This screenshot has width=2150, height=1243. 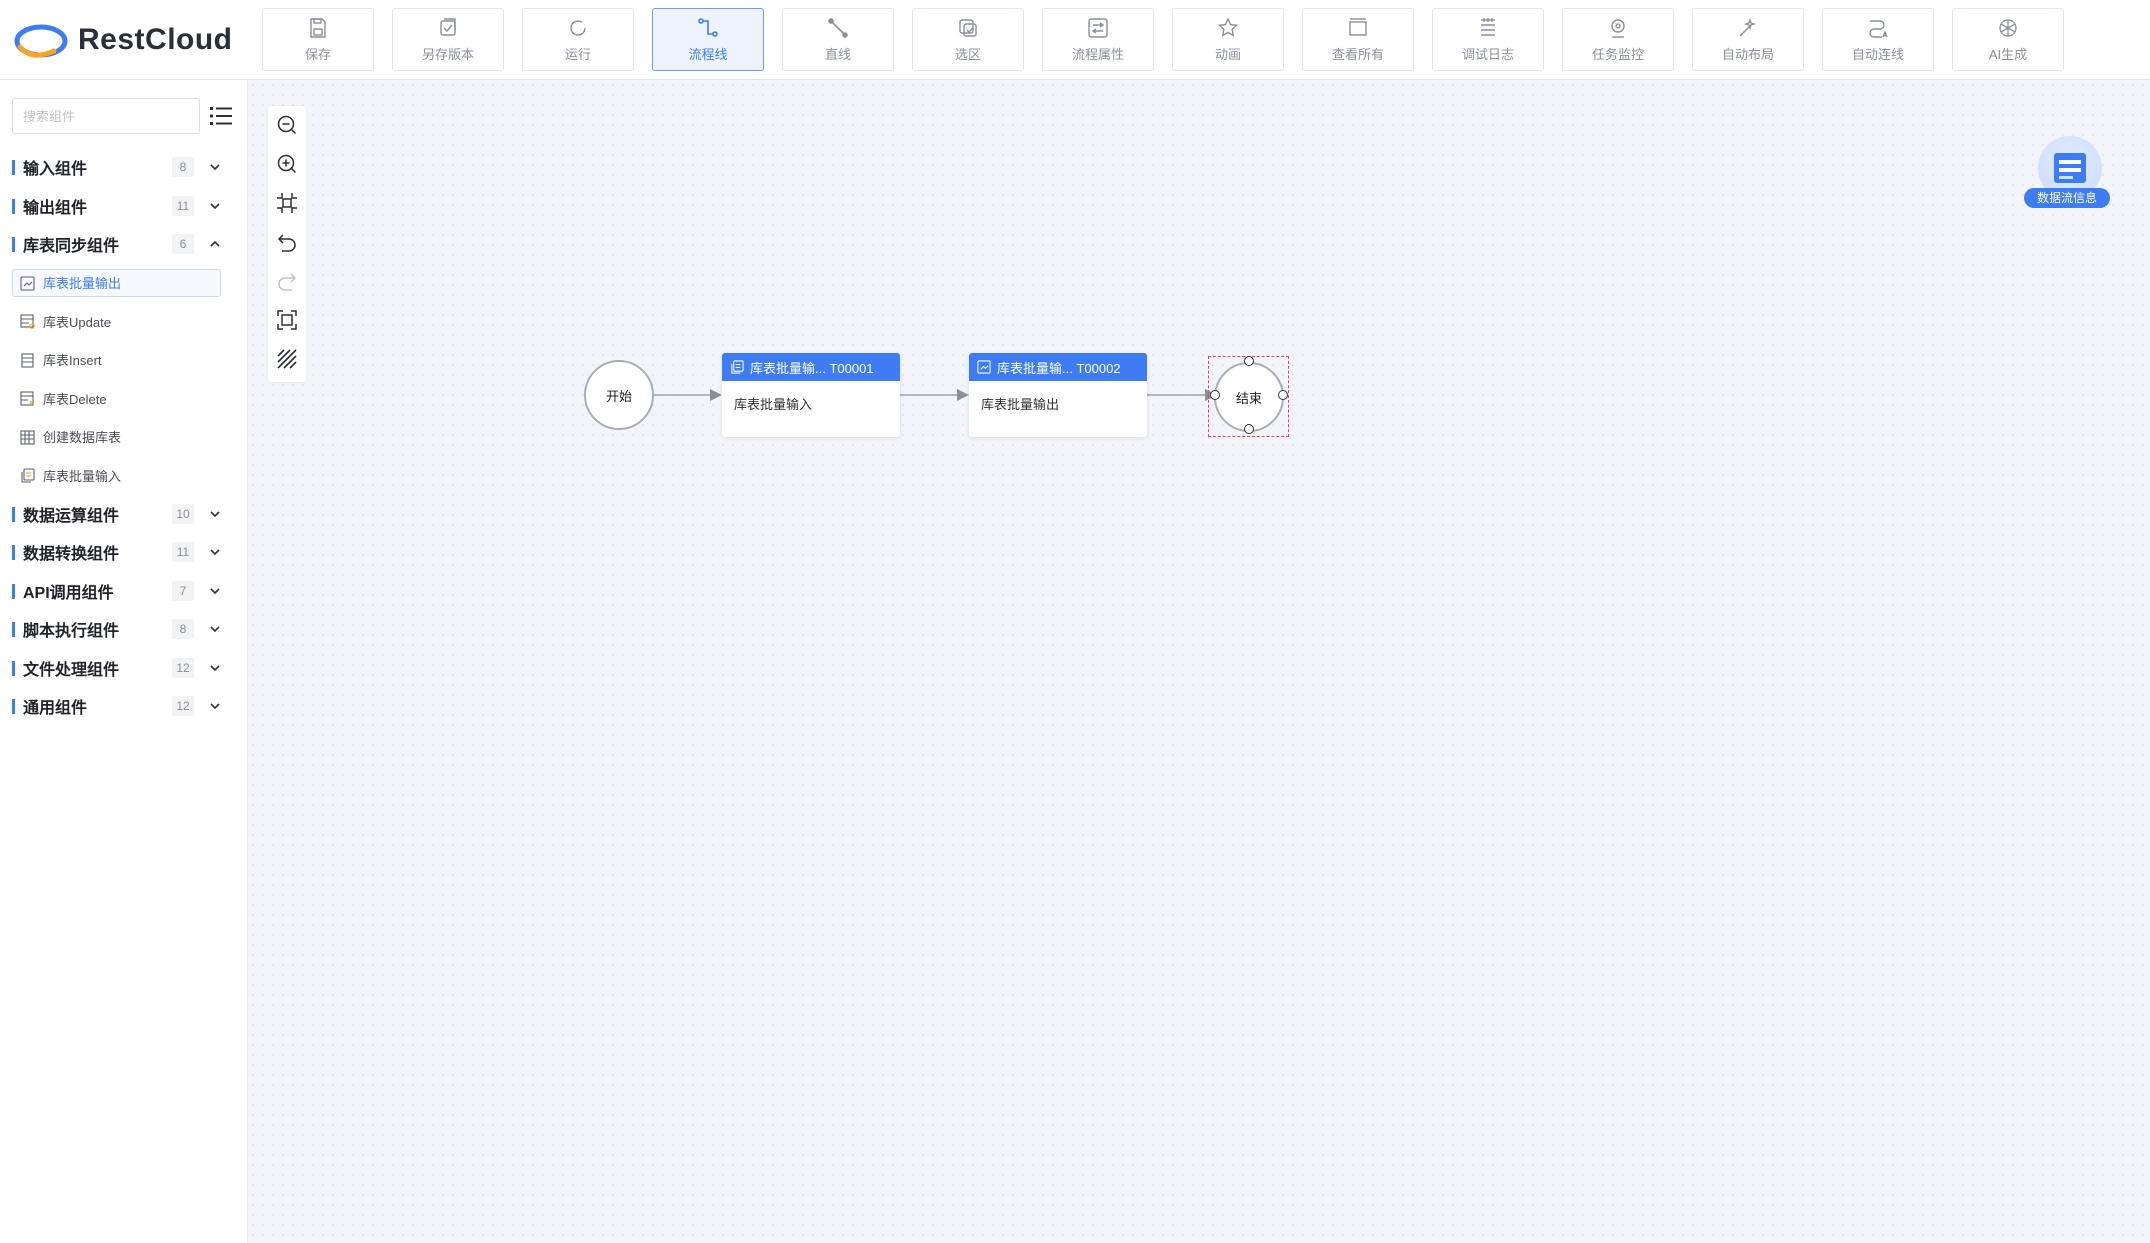 I want to click on flow-line-icon, so click(x=708, y=27).